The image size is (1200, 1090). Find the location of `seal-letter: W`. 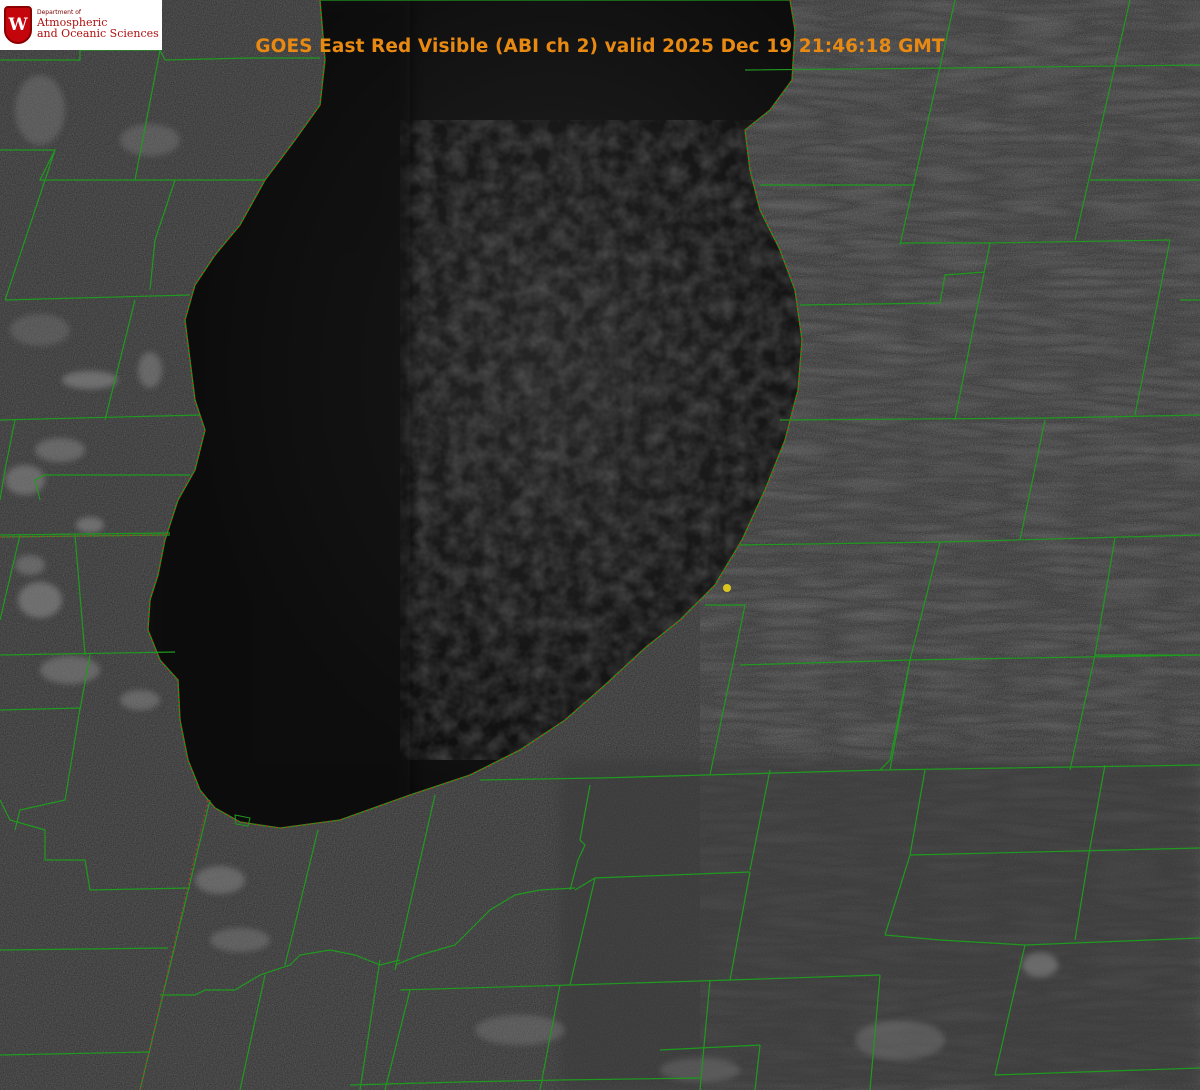

seal-letter: W is located at coordinates (18, 24).